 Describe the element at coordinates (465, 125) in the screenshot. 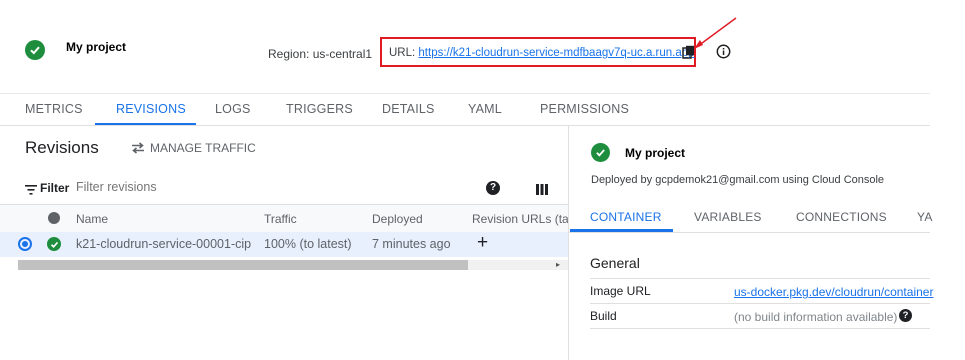

I see `tabs-divider` at that location.